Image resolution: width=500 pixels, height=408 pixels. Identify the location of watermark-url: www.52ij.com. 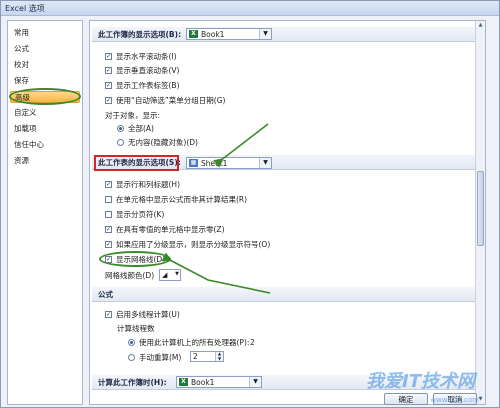
(454, 400).